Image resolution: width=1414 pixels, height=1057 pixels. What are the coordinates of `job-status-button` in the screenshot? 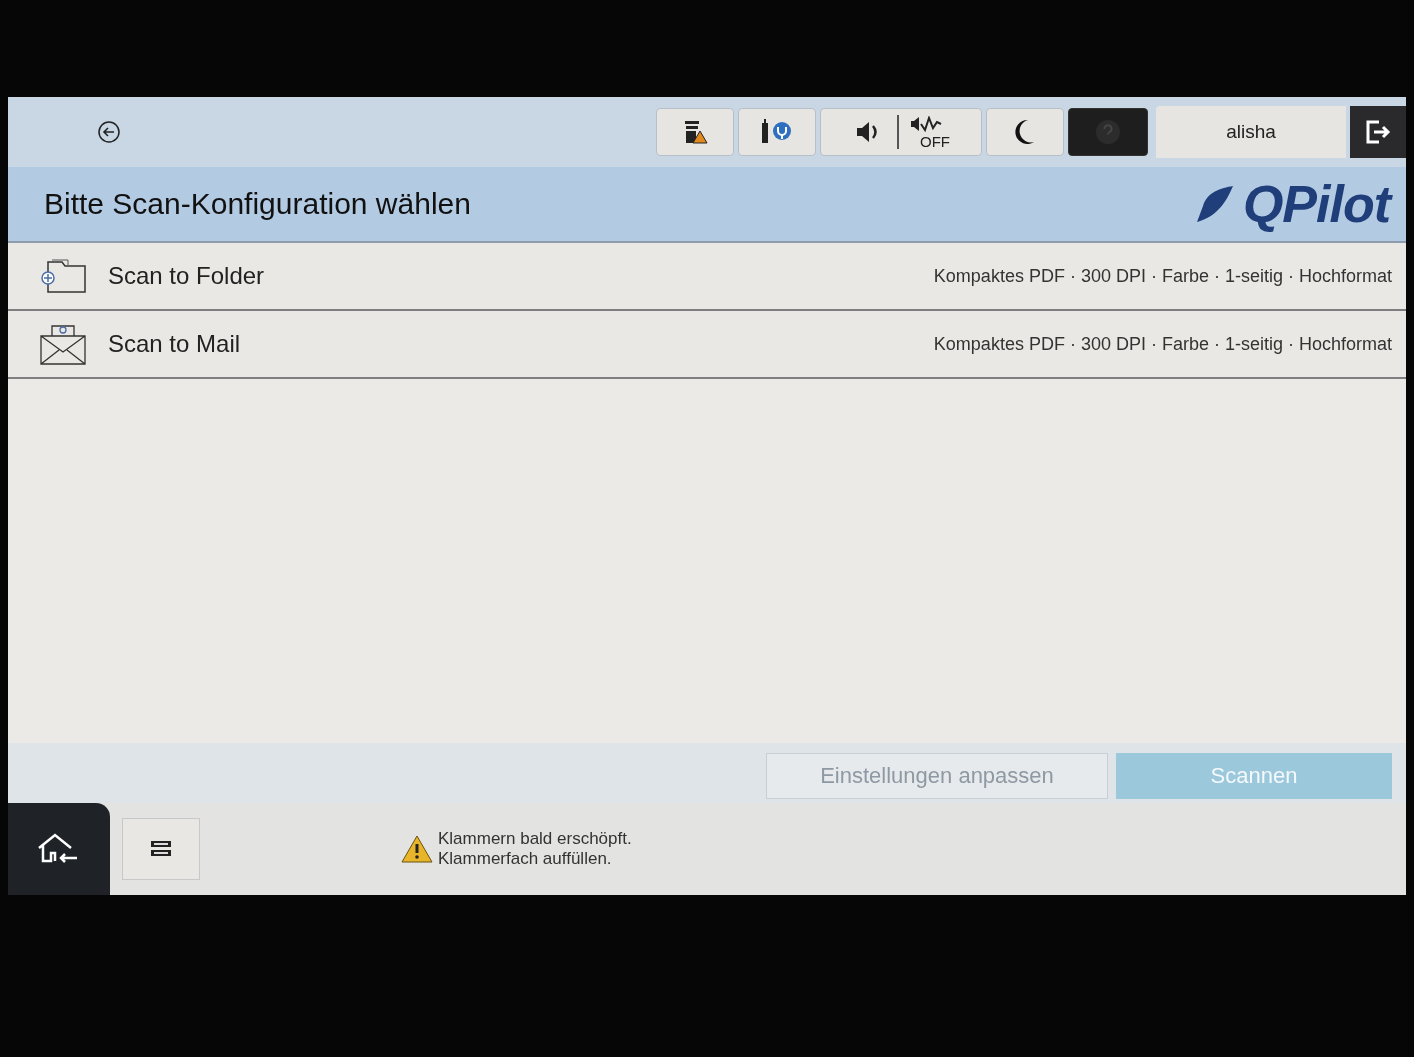 It's located at (161, 849).